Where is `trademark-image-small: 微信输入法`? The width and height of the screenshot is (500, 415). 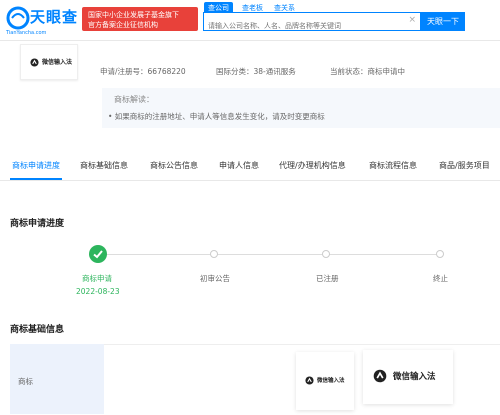 trademark-image-small: 微信输入法 is located at coordinates (325, 381).